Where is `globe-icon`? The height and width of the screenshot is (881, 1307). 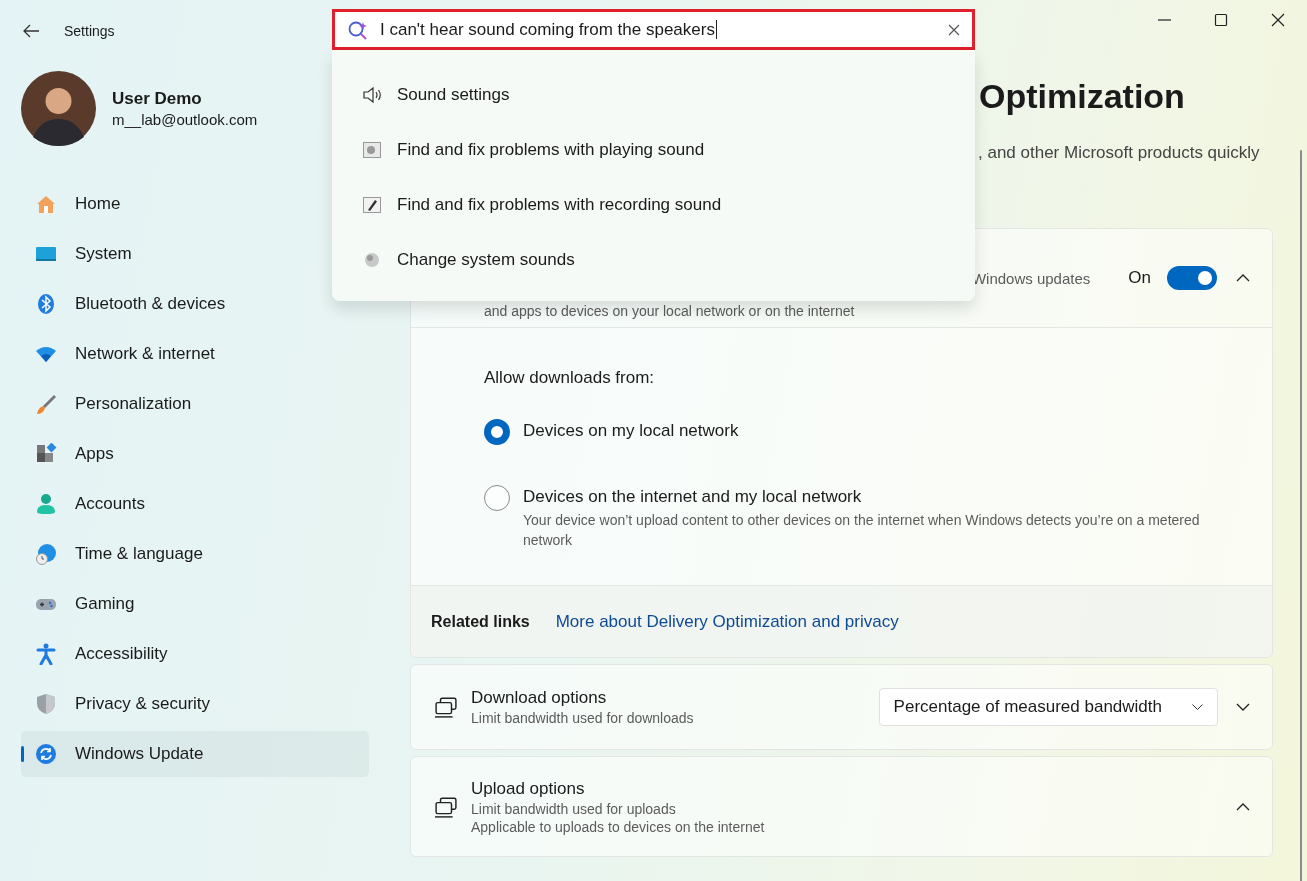 globe-icon is located at coordinates (46, 554).